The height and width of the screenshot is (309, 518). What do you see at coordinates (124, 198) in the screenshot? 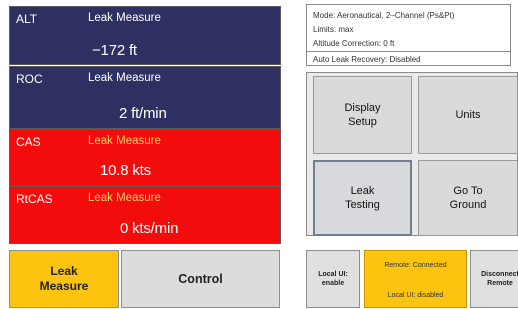
I see `rtcas-mode-label: Leak Measure` at bounding box center [124, 198].